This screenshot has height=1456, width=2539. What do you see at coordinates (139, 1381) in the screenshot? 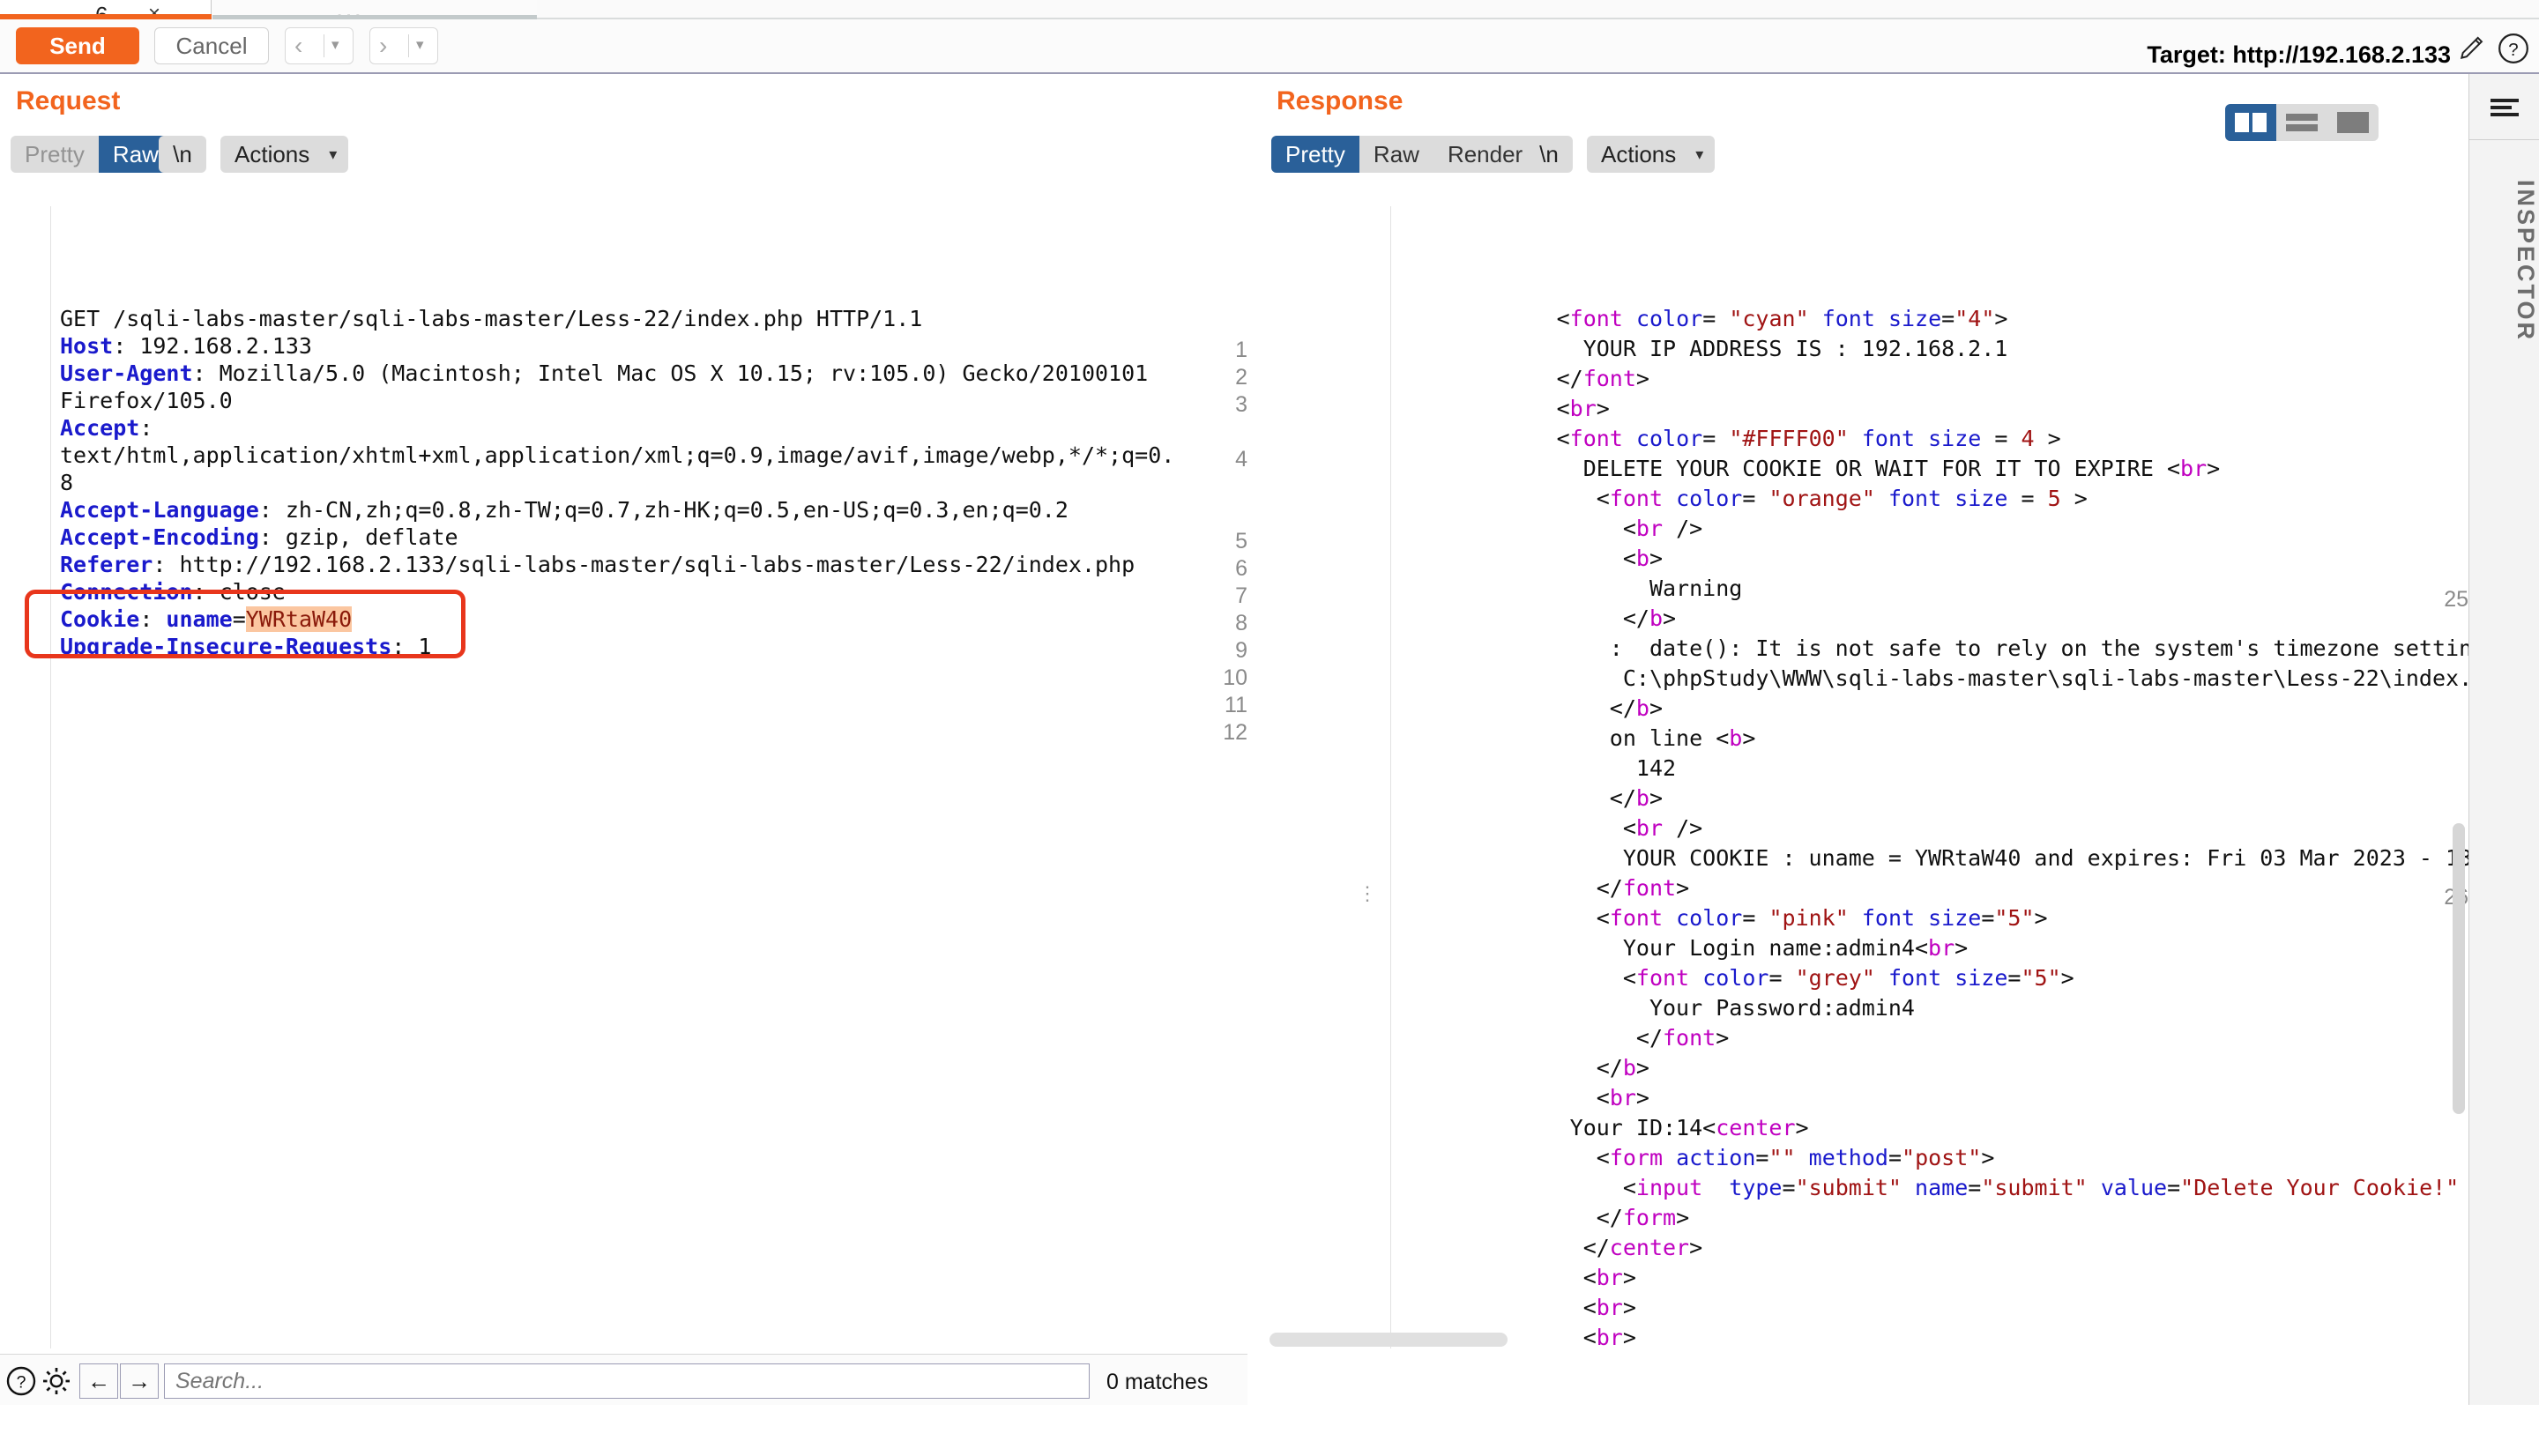
I see `search-next-button: →` at bounding box center [139, 1381].